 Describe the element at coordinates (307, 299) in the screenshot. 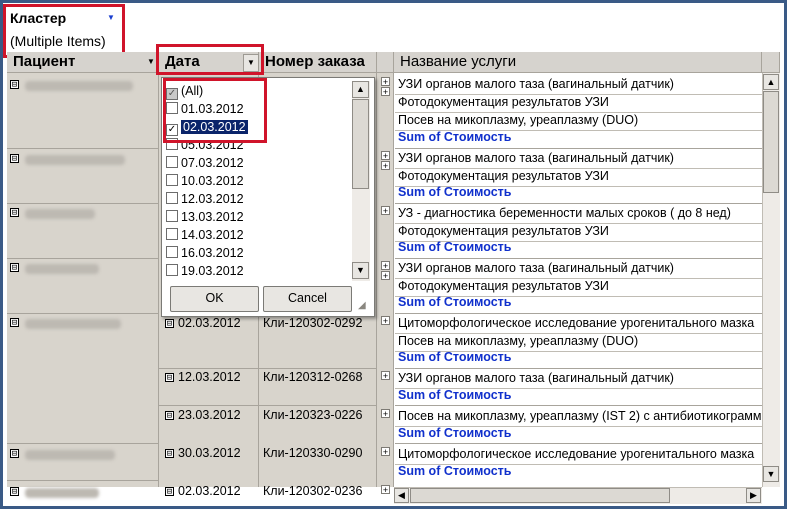

I see `cancel-button: Cancel` at that location.